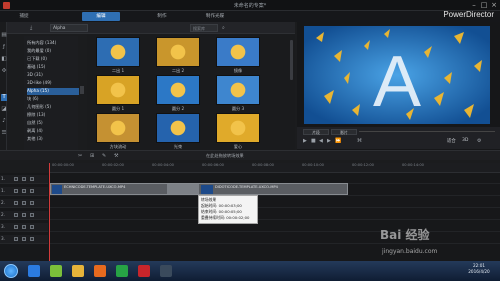  What do you see at coordinates (53, 123) in the screenshot?
I see `category-item: 自然 (5)` at bounding box center [53, 123].